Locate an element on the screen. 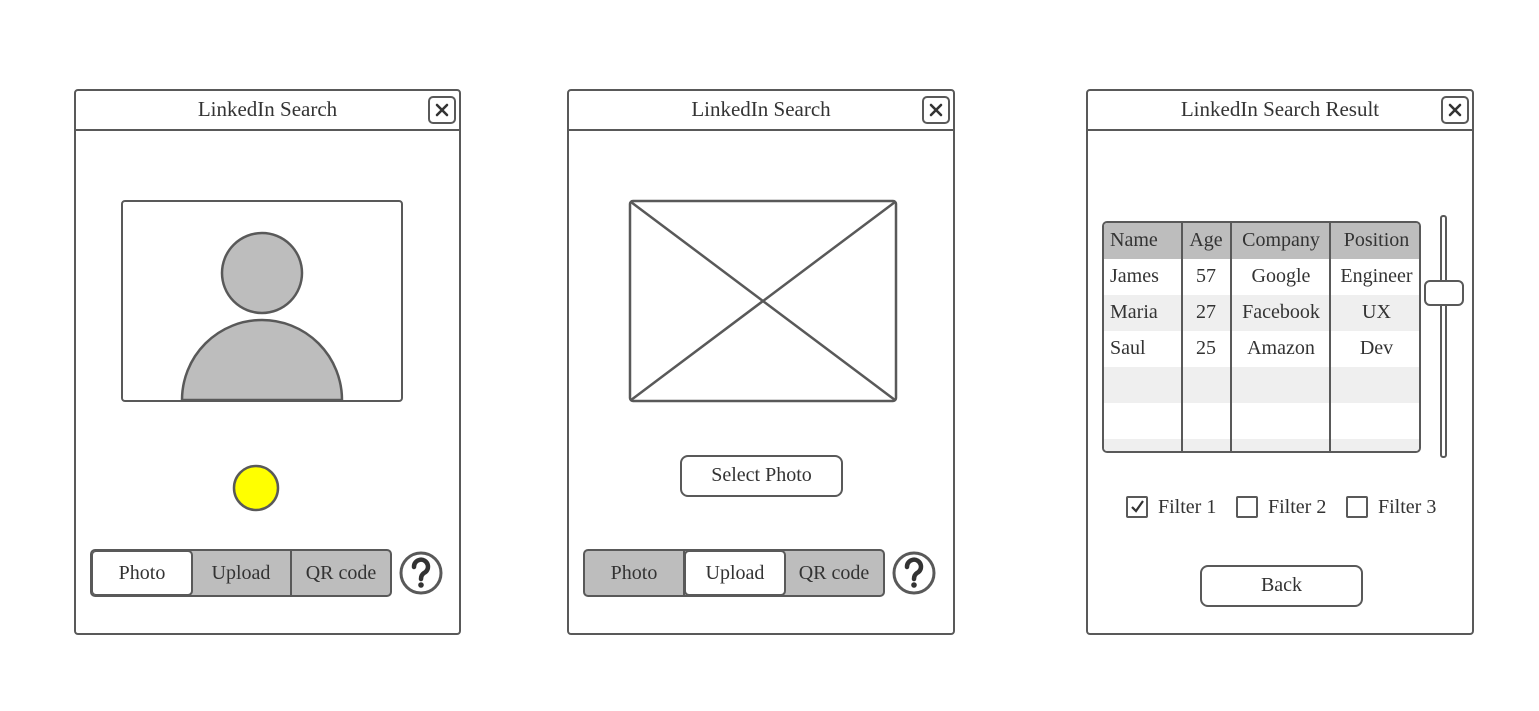 This screenshot has width=1539, height=711. cell-position: Dev is located at coordinates (1376, 348).